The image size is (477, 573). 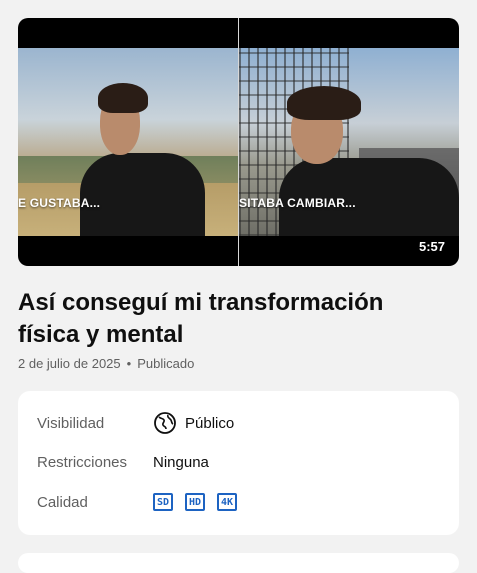 What do you see at coordinates (69, 363) in the screenshot?
I see `publish-date: 2 de julio de 2025` at bounding box center [69, 363].